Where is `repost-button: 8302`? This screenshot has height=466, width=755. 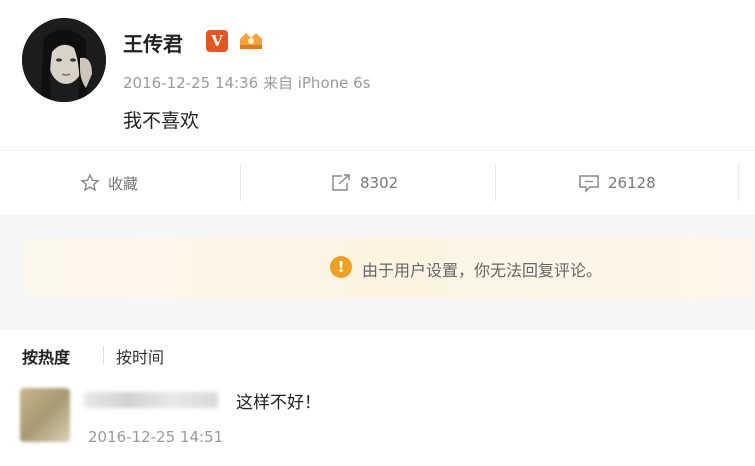
repost-button: 8302 is located at coordinates (364, 183).